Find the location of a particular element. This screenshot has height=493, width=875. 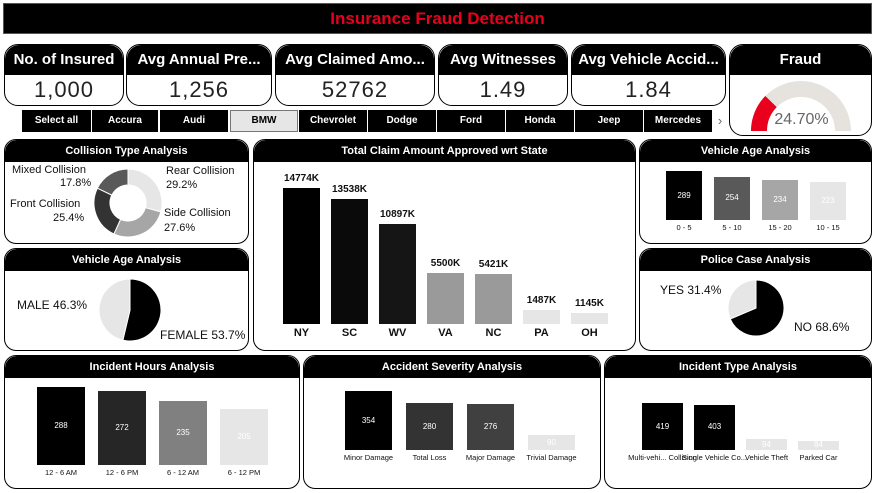

bar-value-label: 419 is located at coordinates (662, 426).